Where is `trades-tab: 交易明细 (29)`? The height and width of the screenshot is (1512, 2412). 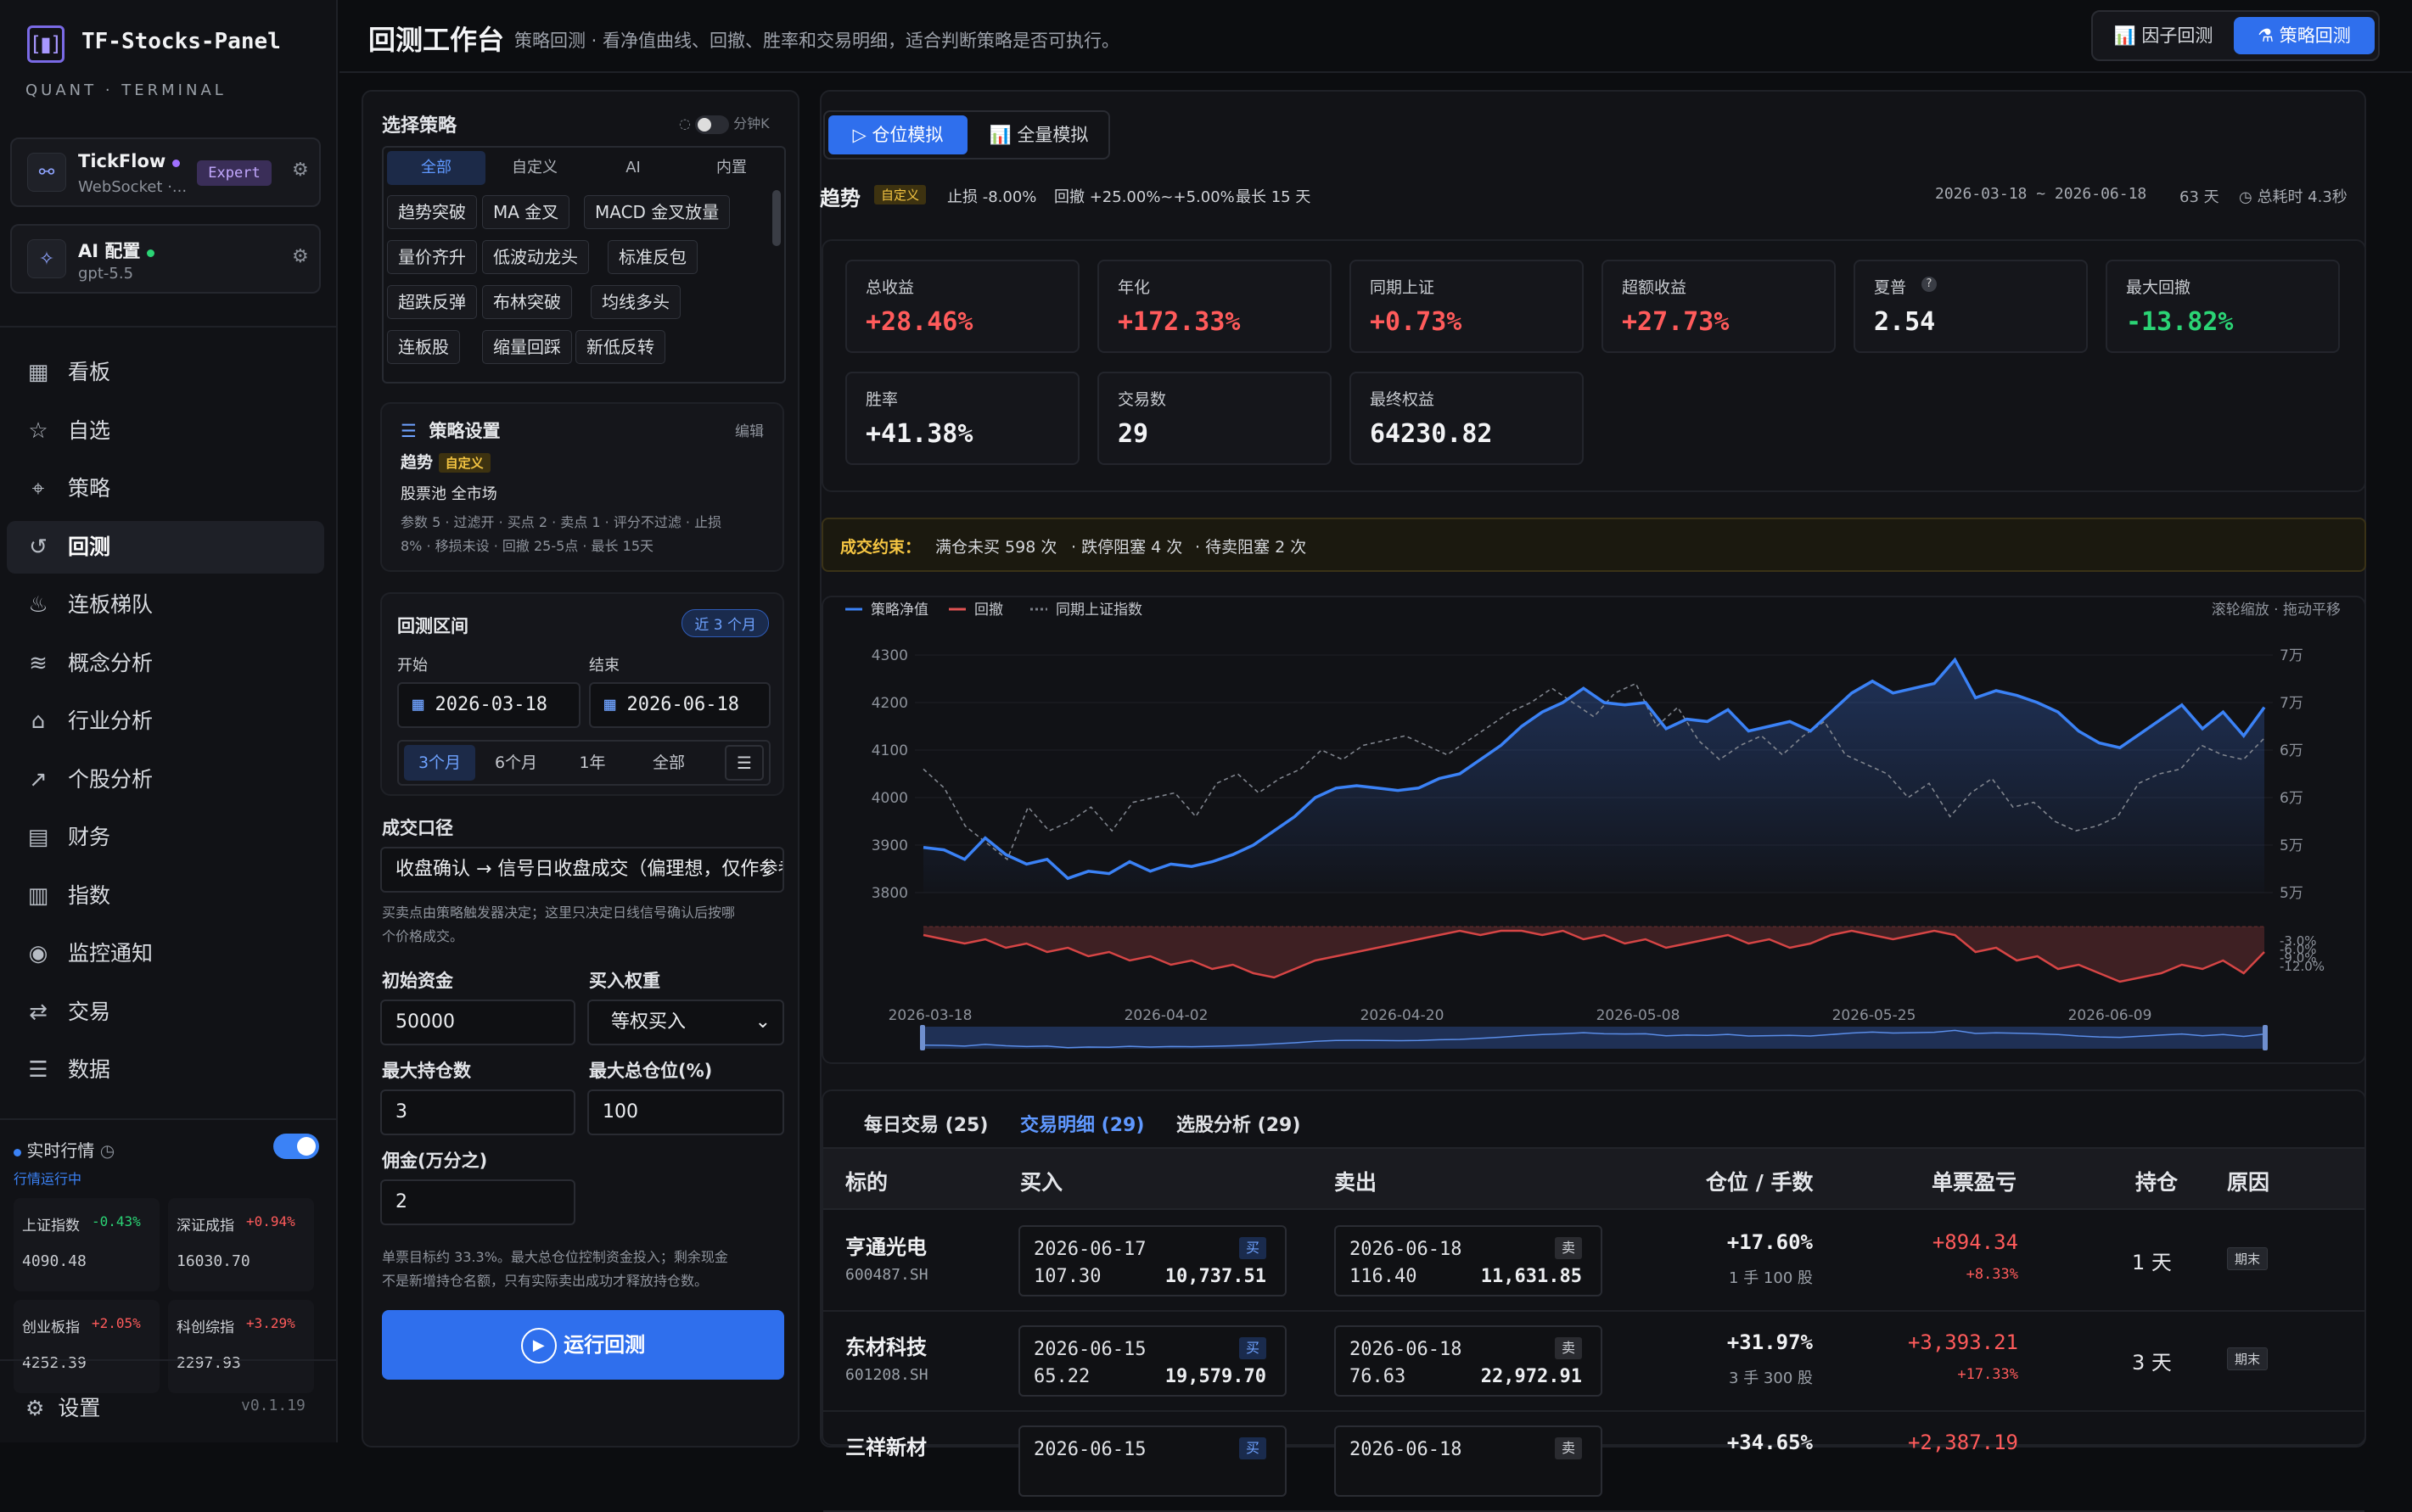 trades-tab: 交易明细 (29) is located at coordinates (1082, 1130).